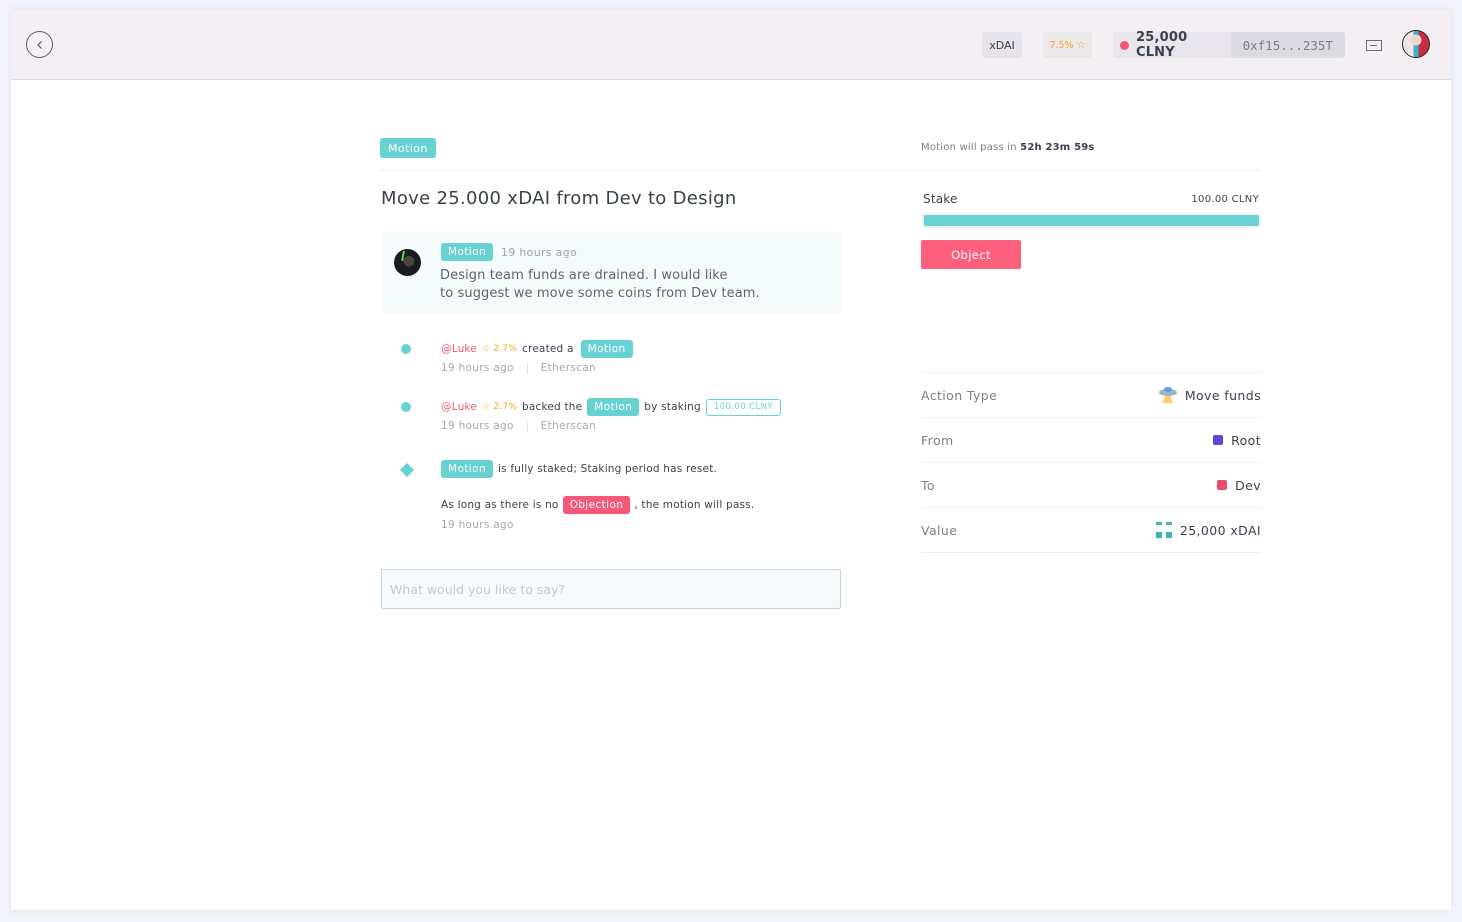 Image resolution: width=1462 pixels, height=922 pixels. Describe the element at coordinates (939, 530) in the screenshot. I see `detail-label: Value` at that location.